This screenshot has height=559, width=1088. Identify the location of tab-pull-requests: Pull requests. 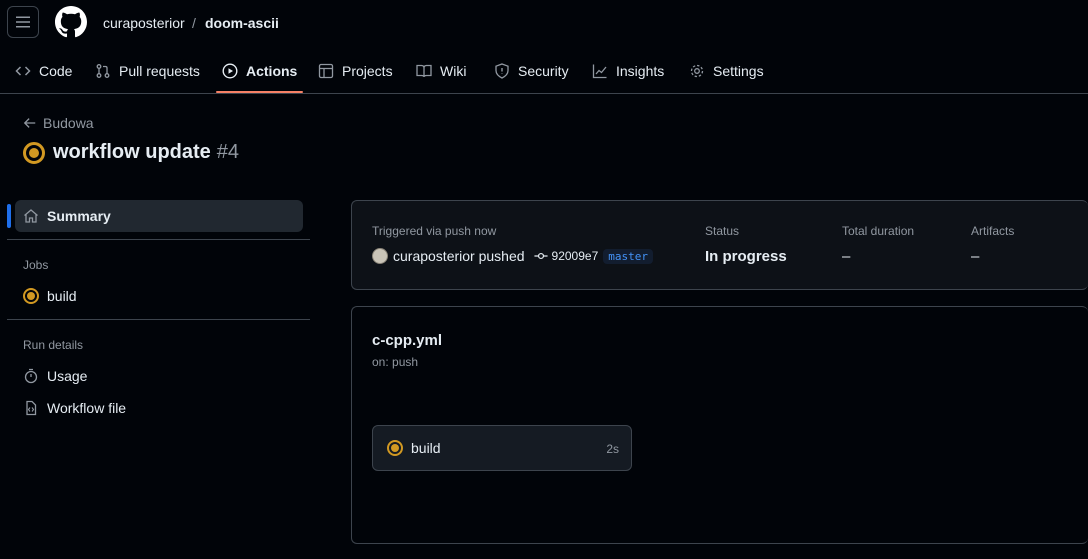
(147, 71).